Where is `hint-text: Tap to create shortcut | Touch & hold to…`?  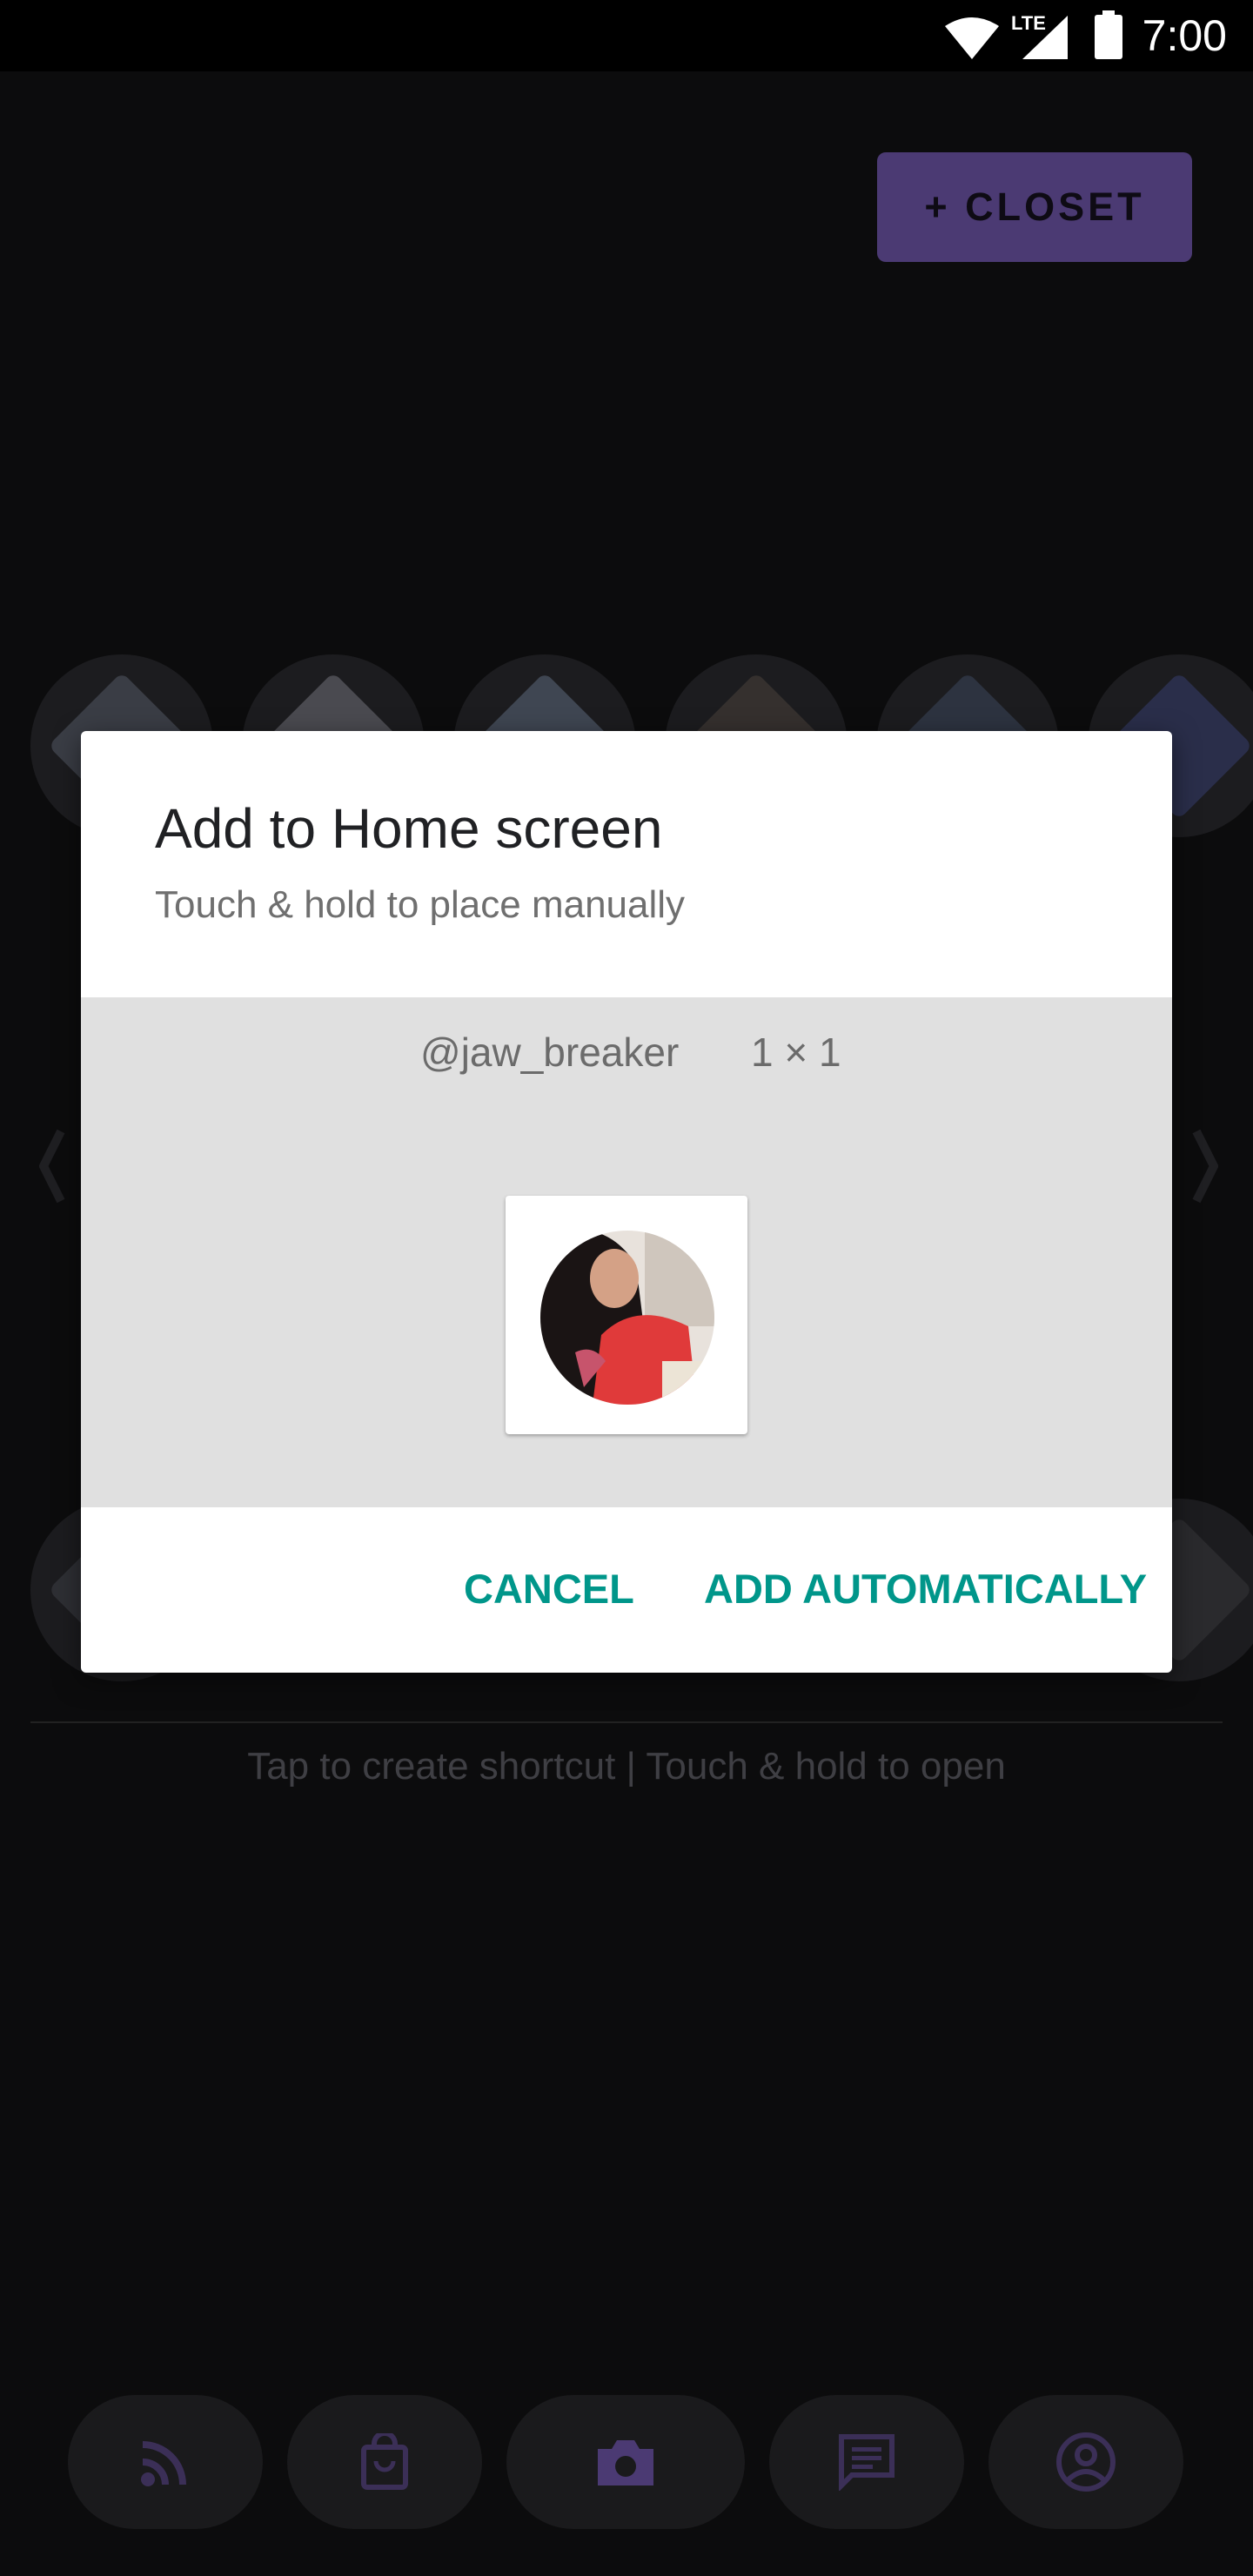
hint-text: Tap to create shortcut | Touch & hold to… is located at coordinates (626, 1766).